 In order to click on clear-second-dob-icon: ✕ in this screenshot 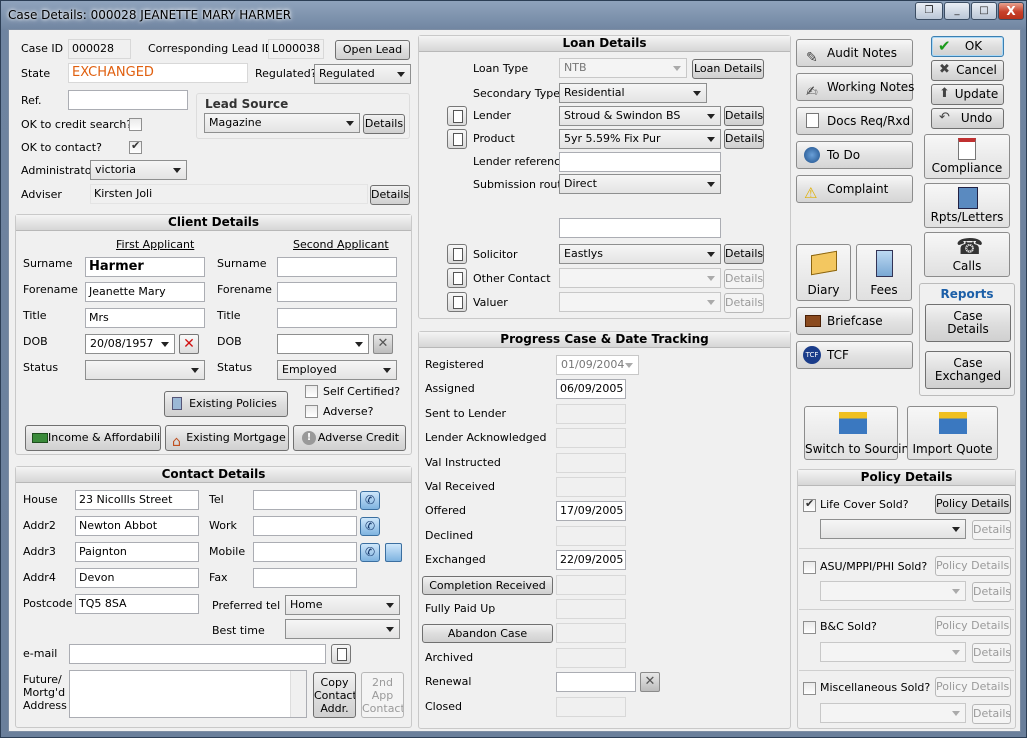, I will do `click(383, 344)`.